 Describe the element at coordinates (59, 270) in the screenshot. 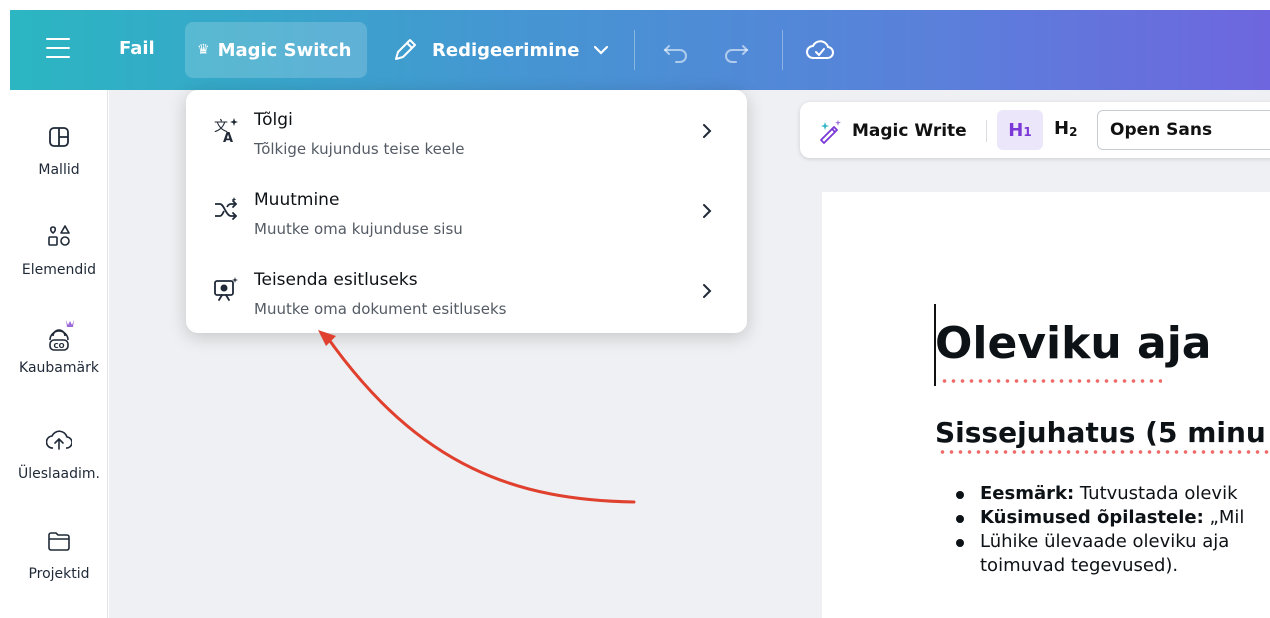

I see `sidebar-item-label: Elemendid` at that location.